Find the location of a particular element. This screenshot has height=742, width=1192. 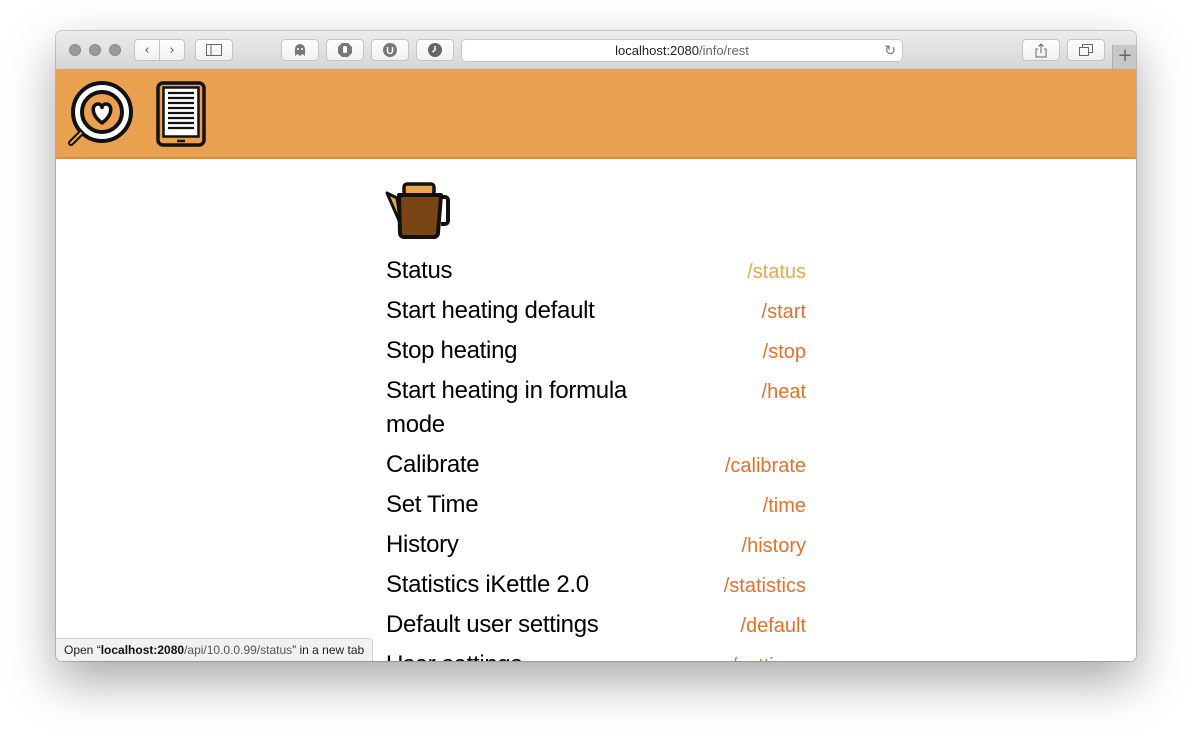

ublock-extension-button is located at coordinates (390, 50).